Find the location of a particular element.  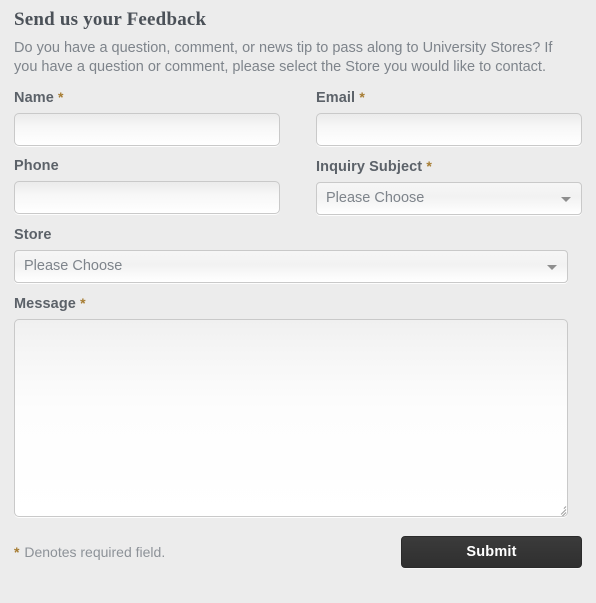

email-input is located at coordinates (449, 129).